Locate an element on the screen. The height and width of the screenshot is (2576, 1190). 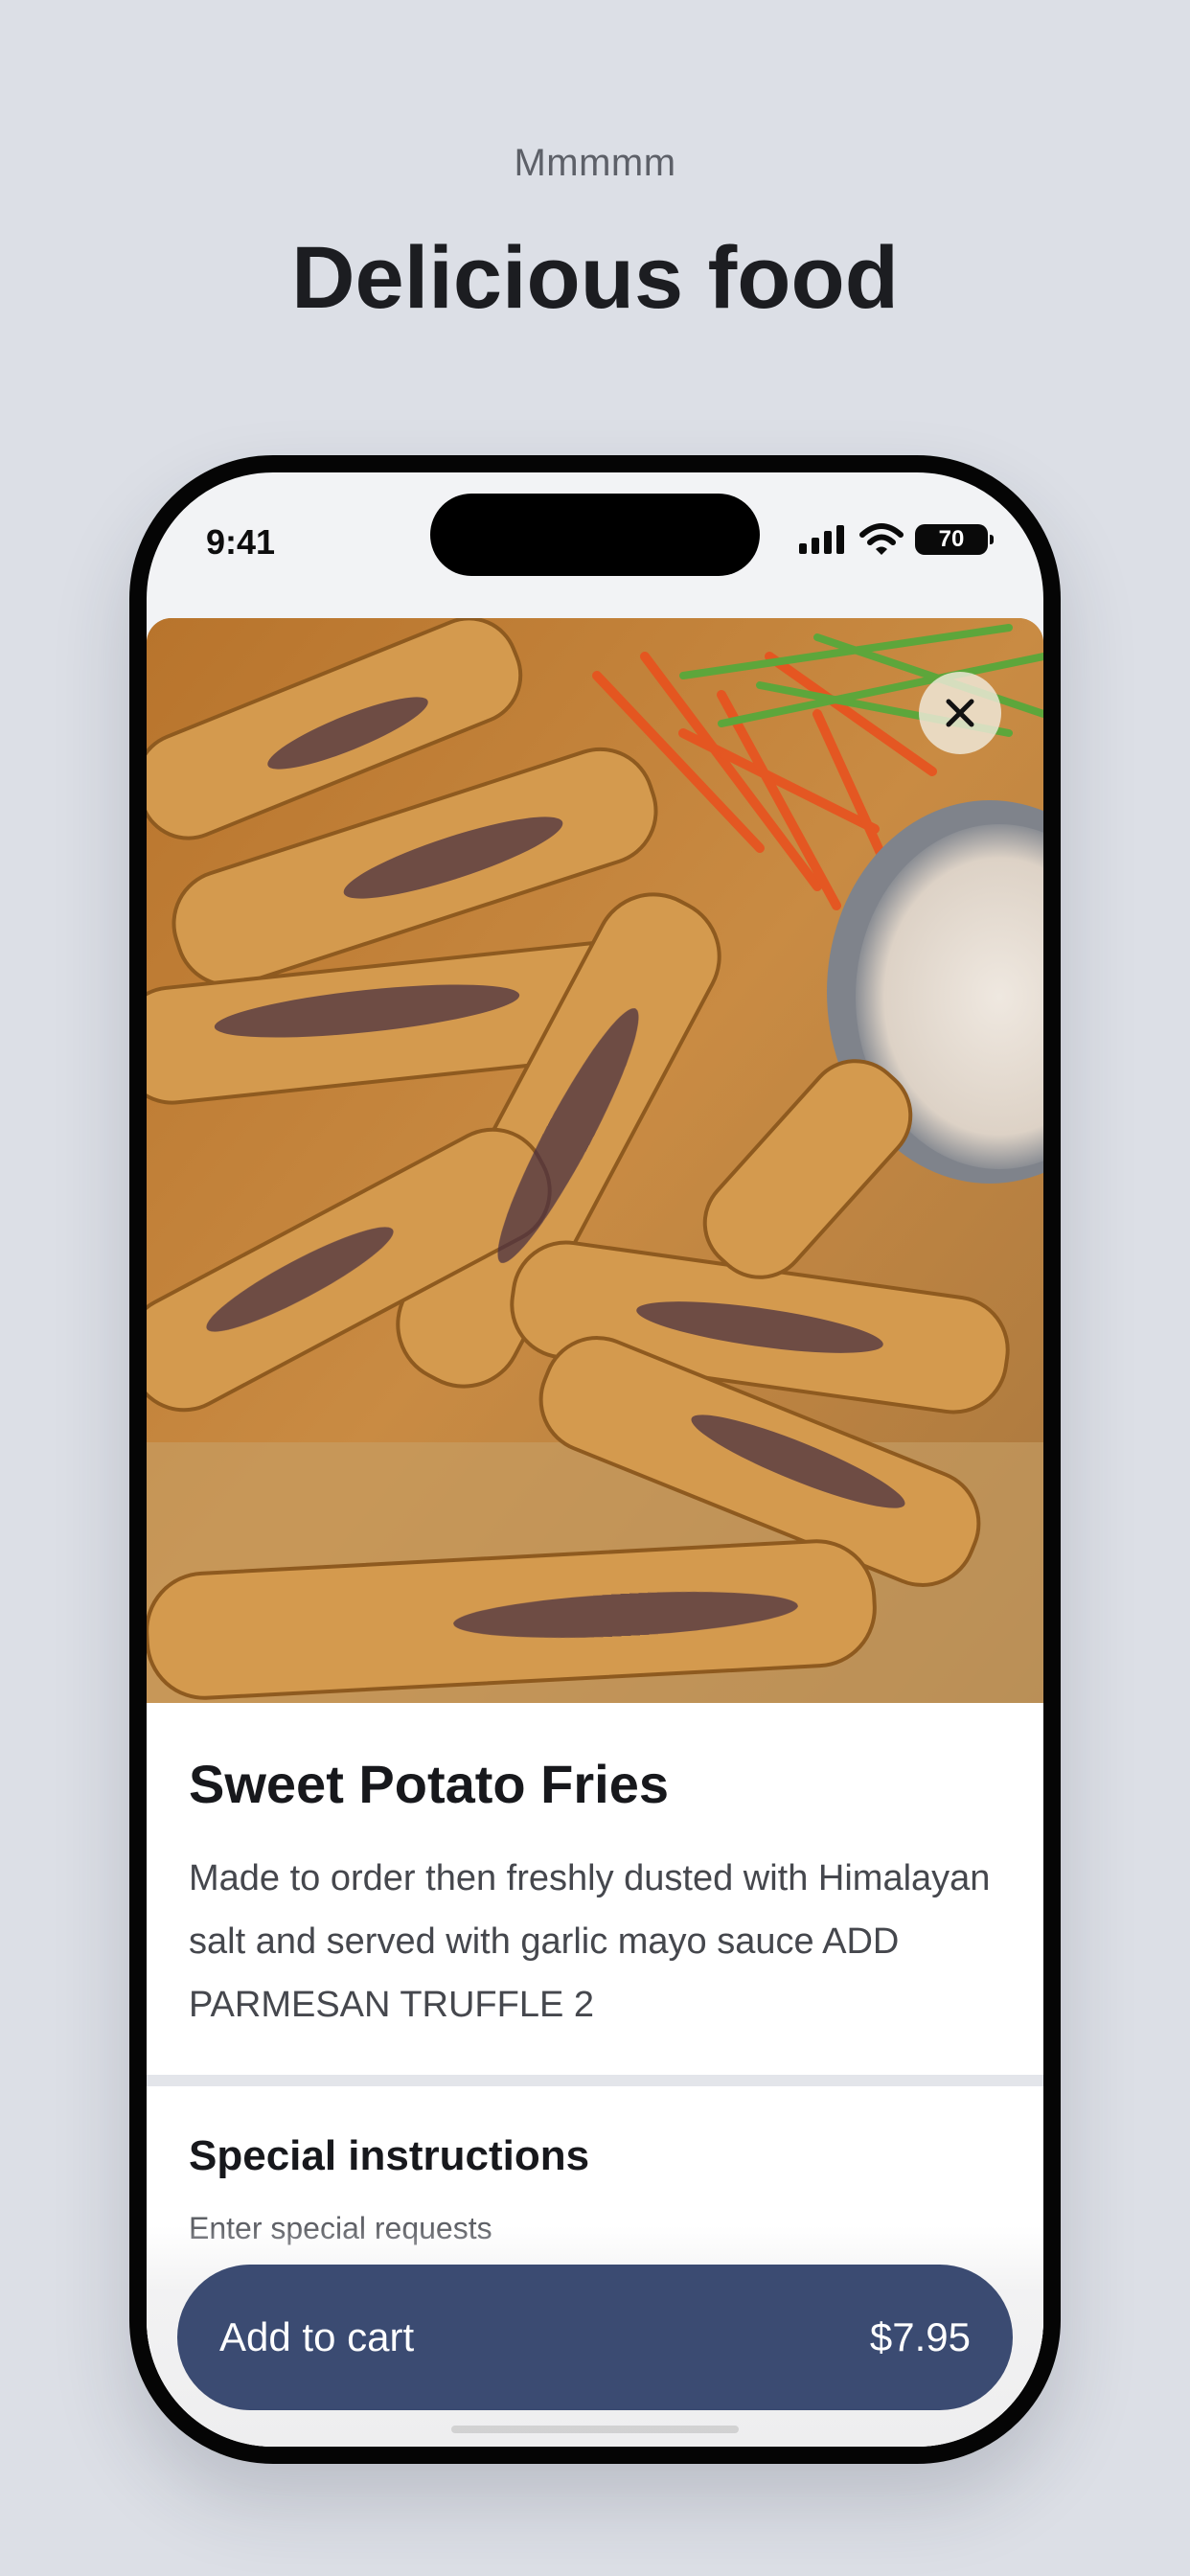
close-button is located at coordinates (960, 713).